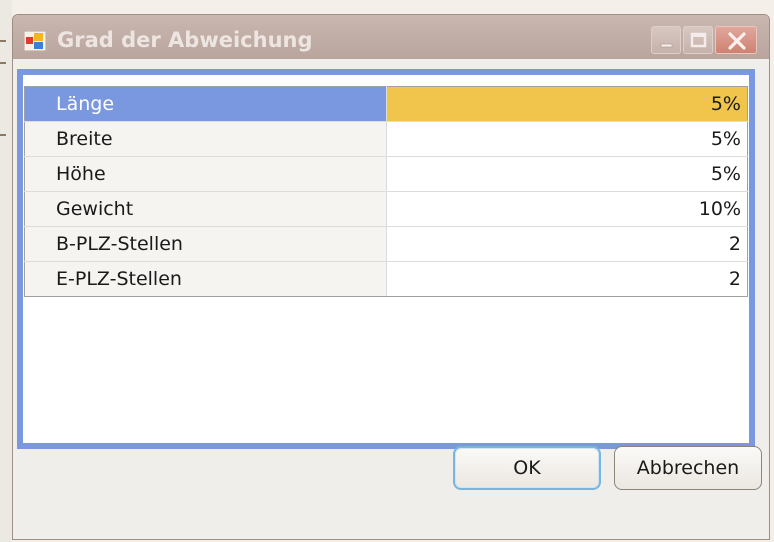 This screenshot has height=542, width=774. What do you see at coordinates (205, 104) in the screenshot?
I see `grid-row-name: Länge` at bounding box center [205, 104].